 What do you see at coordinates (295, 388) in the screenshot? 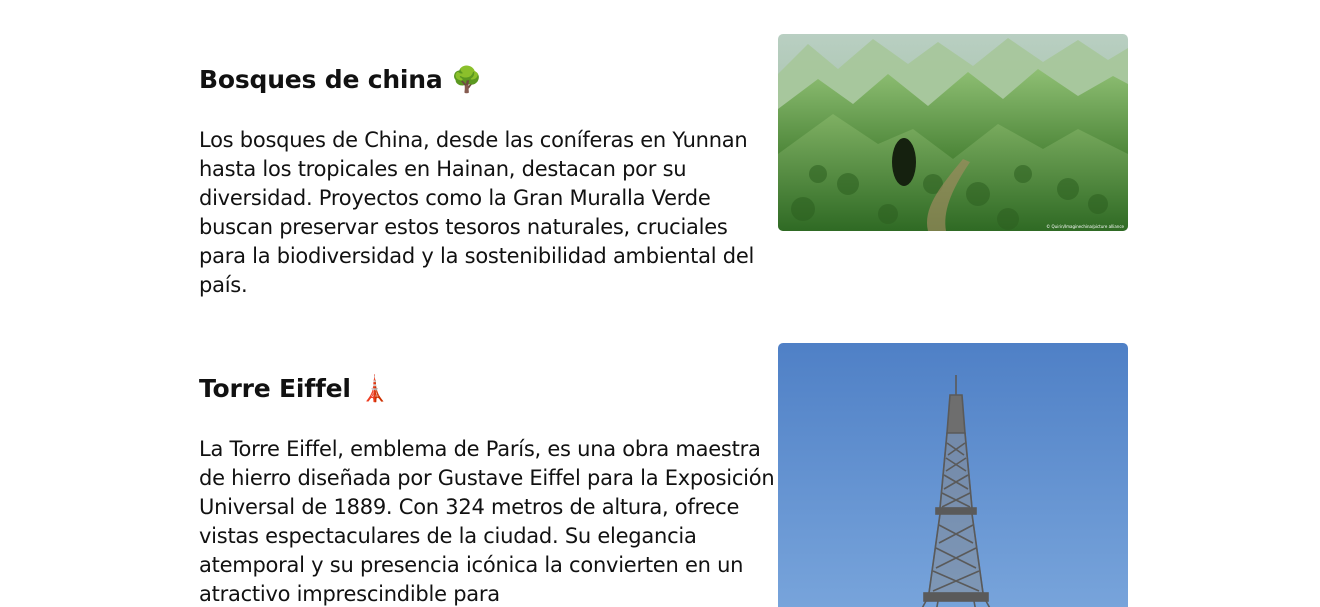
I see `card-title: Torre Eiffel 🗼` at bounding box center [295, 388].